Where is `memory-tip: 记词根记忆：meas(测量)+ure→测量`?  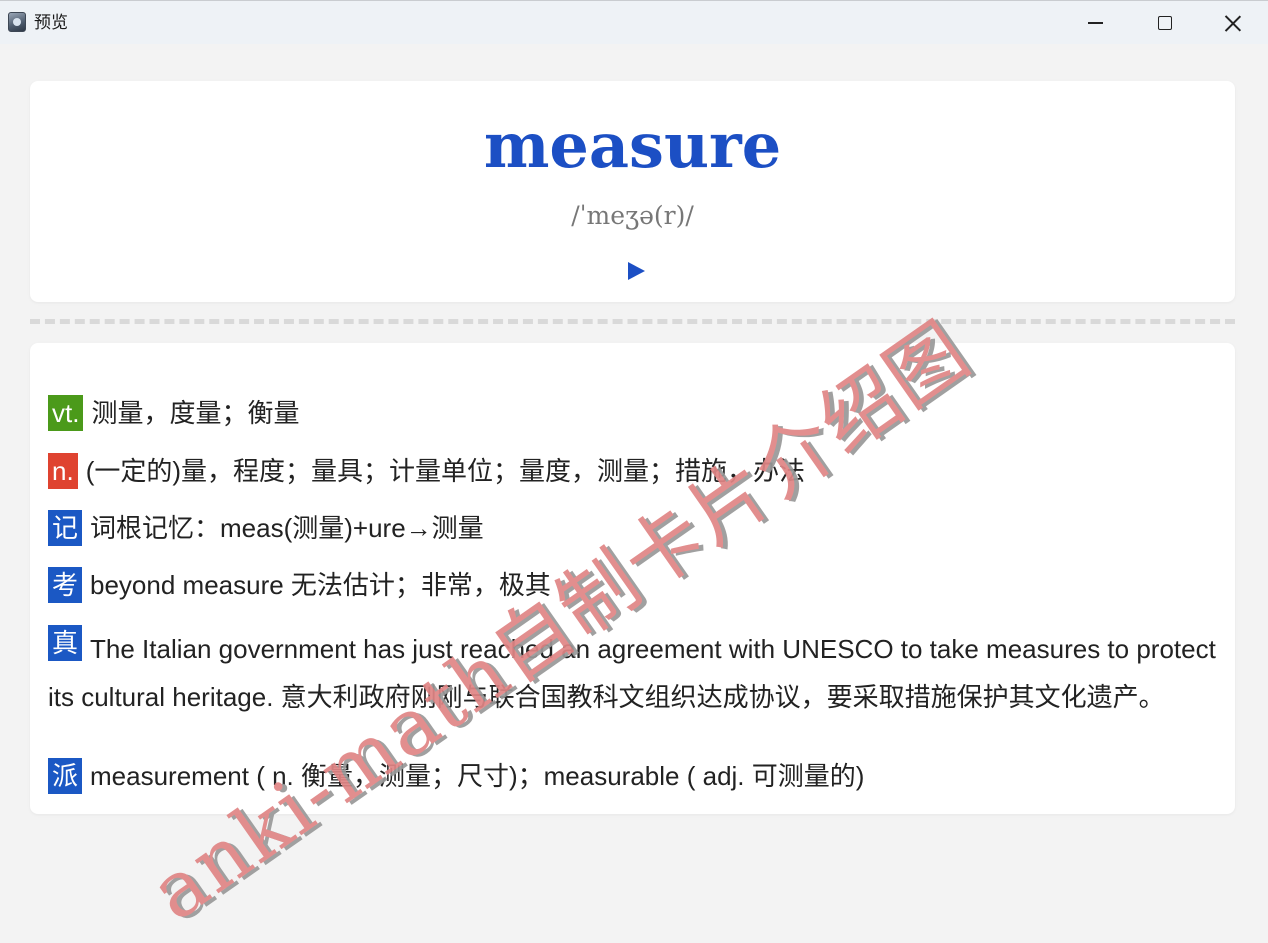 memory-tip: 记词根记忆：meas(测量)+ure→测量 is located at coordinates (635, 528).